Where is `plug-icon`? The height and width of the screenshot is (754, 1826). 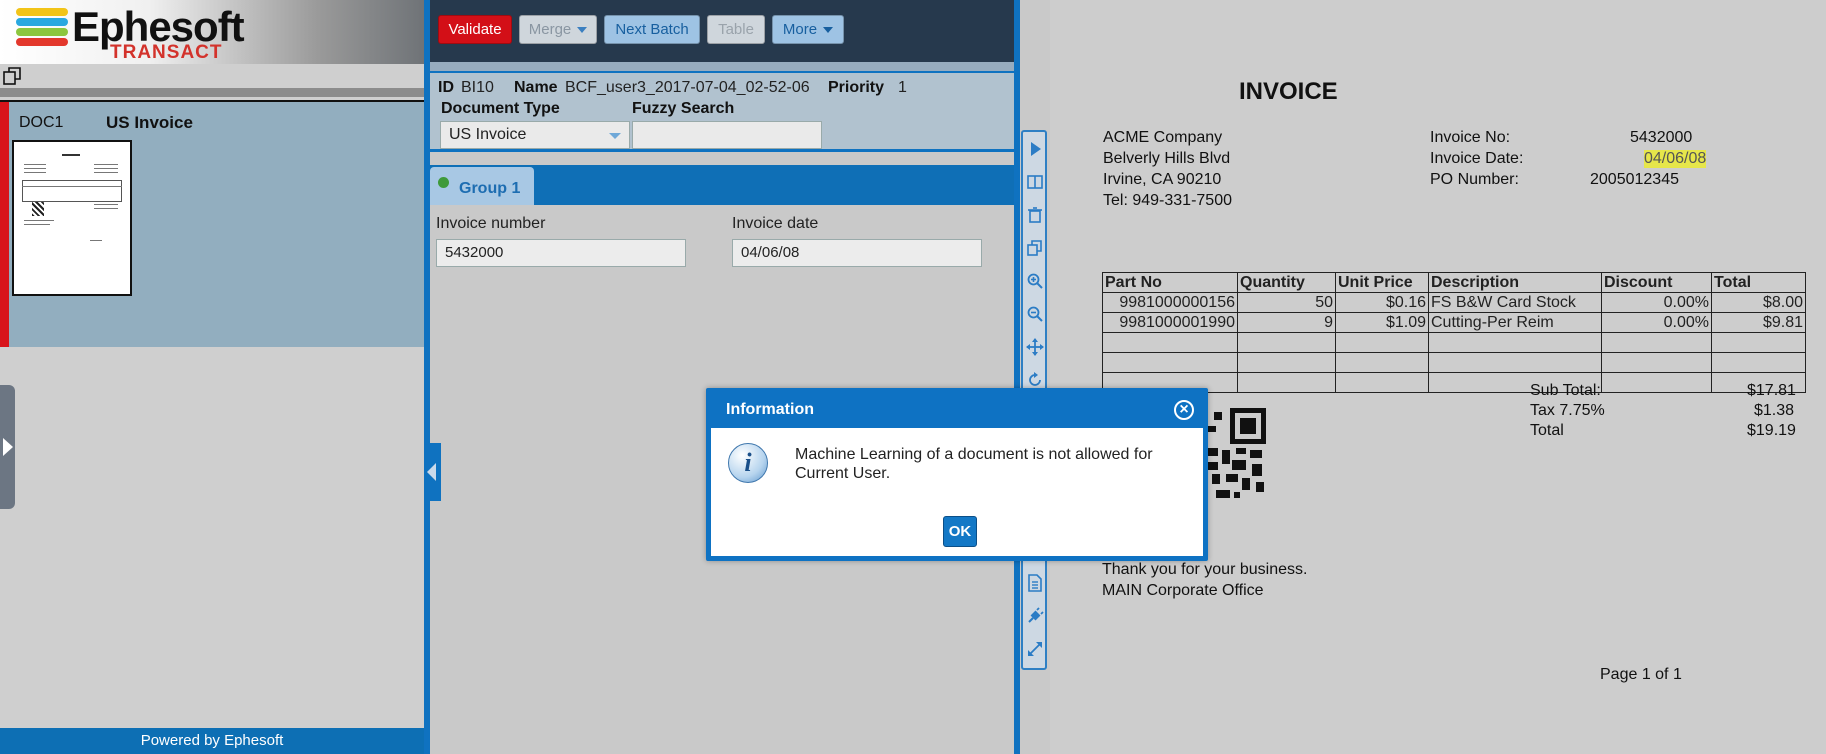
plug-icon is located at coordinates (1035, 616).